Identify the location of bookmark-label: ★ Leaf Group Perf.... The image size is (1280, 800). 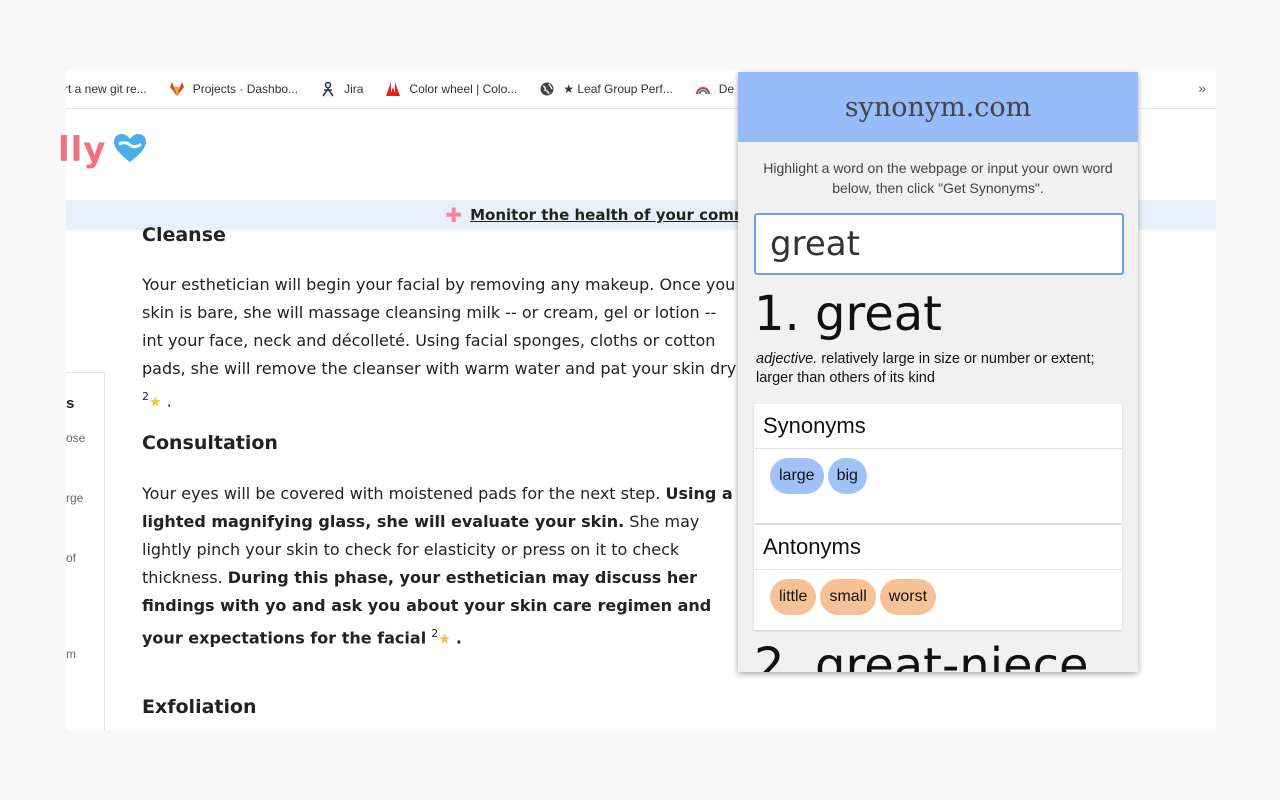
(618, 89).